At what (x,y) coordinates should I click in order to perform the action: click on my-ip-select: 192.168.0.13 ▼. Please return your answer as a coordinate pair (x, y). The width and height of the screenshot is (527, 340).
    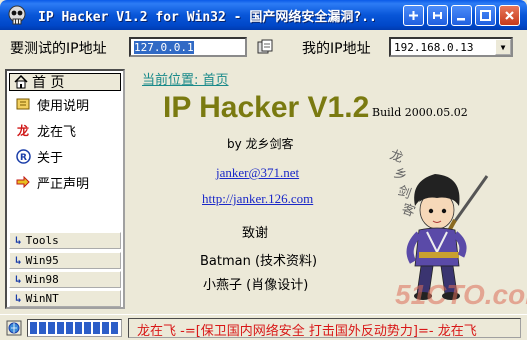
    Looking at the image, I should click on (451, 47).